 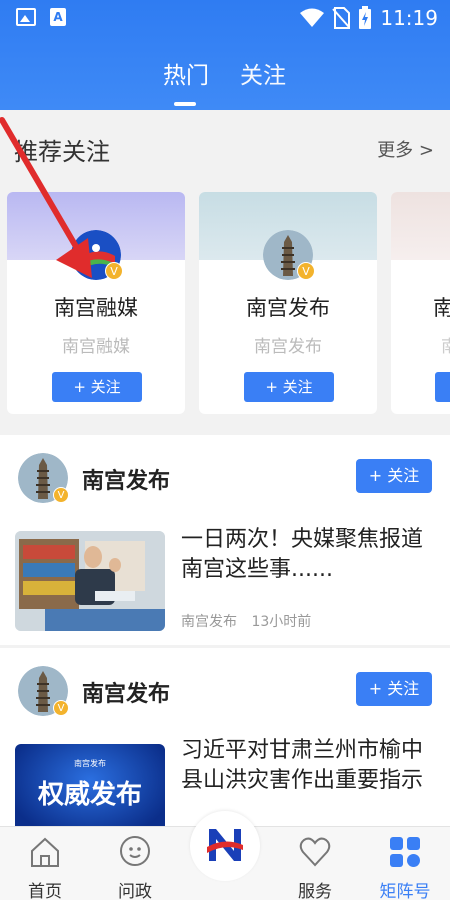 What do you see at coordinates (365, 17) in the screenshot?
I see `battery-charging-icon` at bounding box center [365, 17].